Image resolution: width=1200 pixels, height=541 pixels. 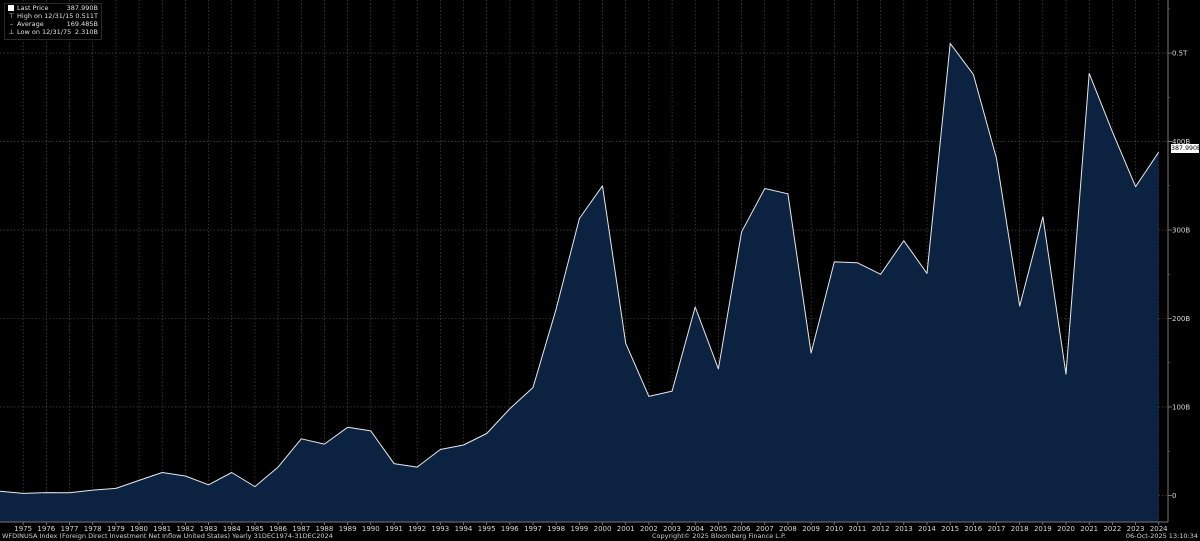 I want to click on legend-average-value: 169.485B, so click(x=82, y=24).